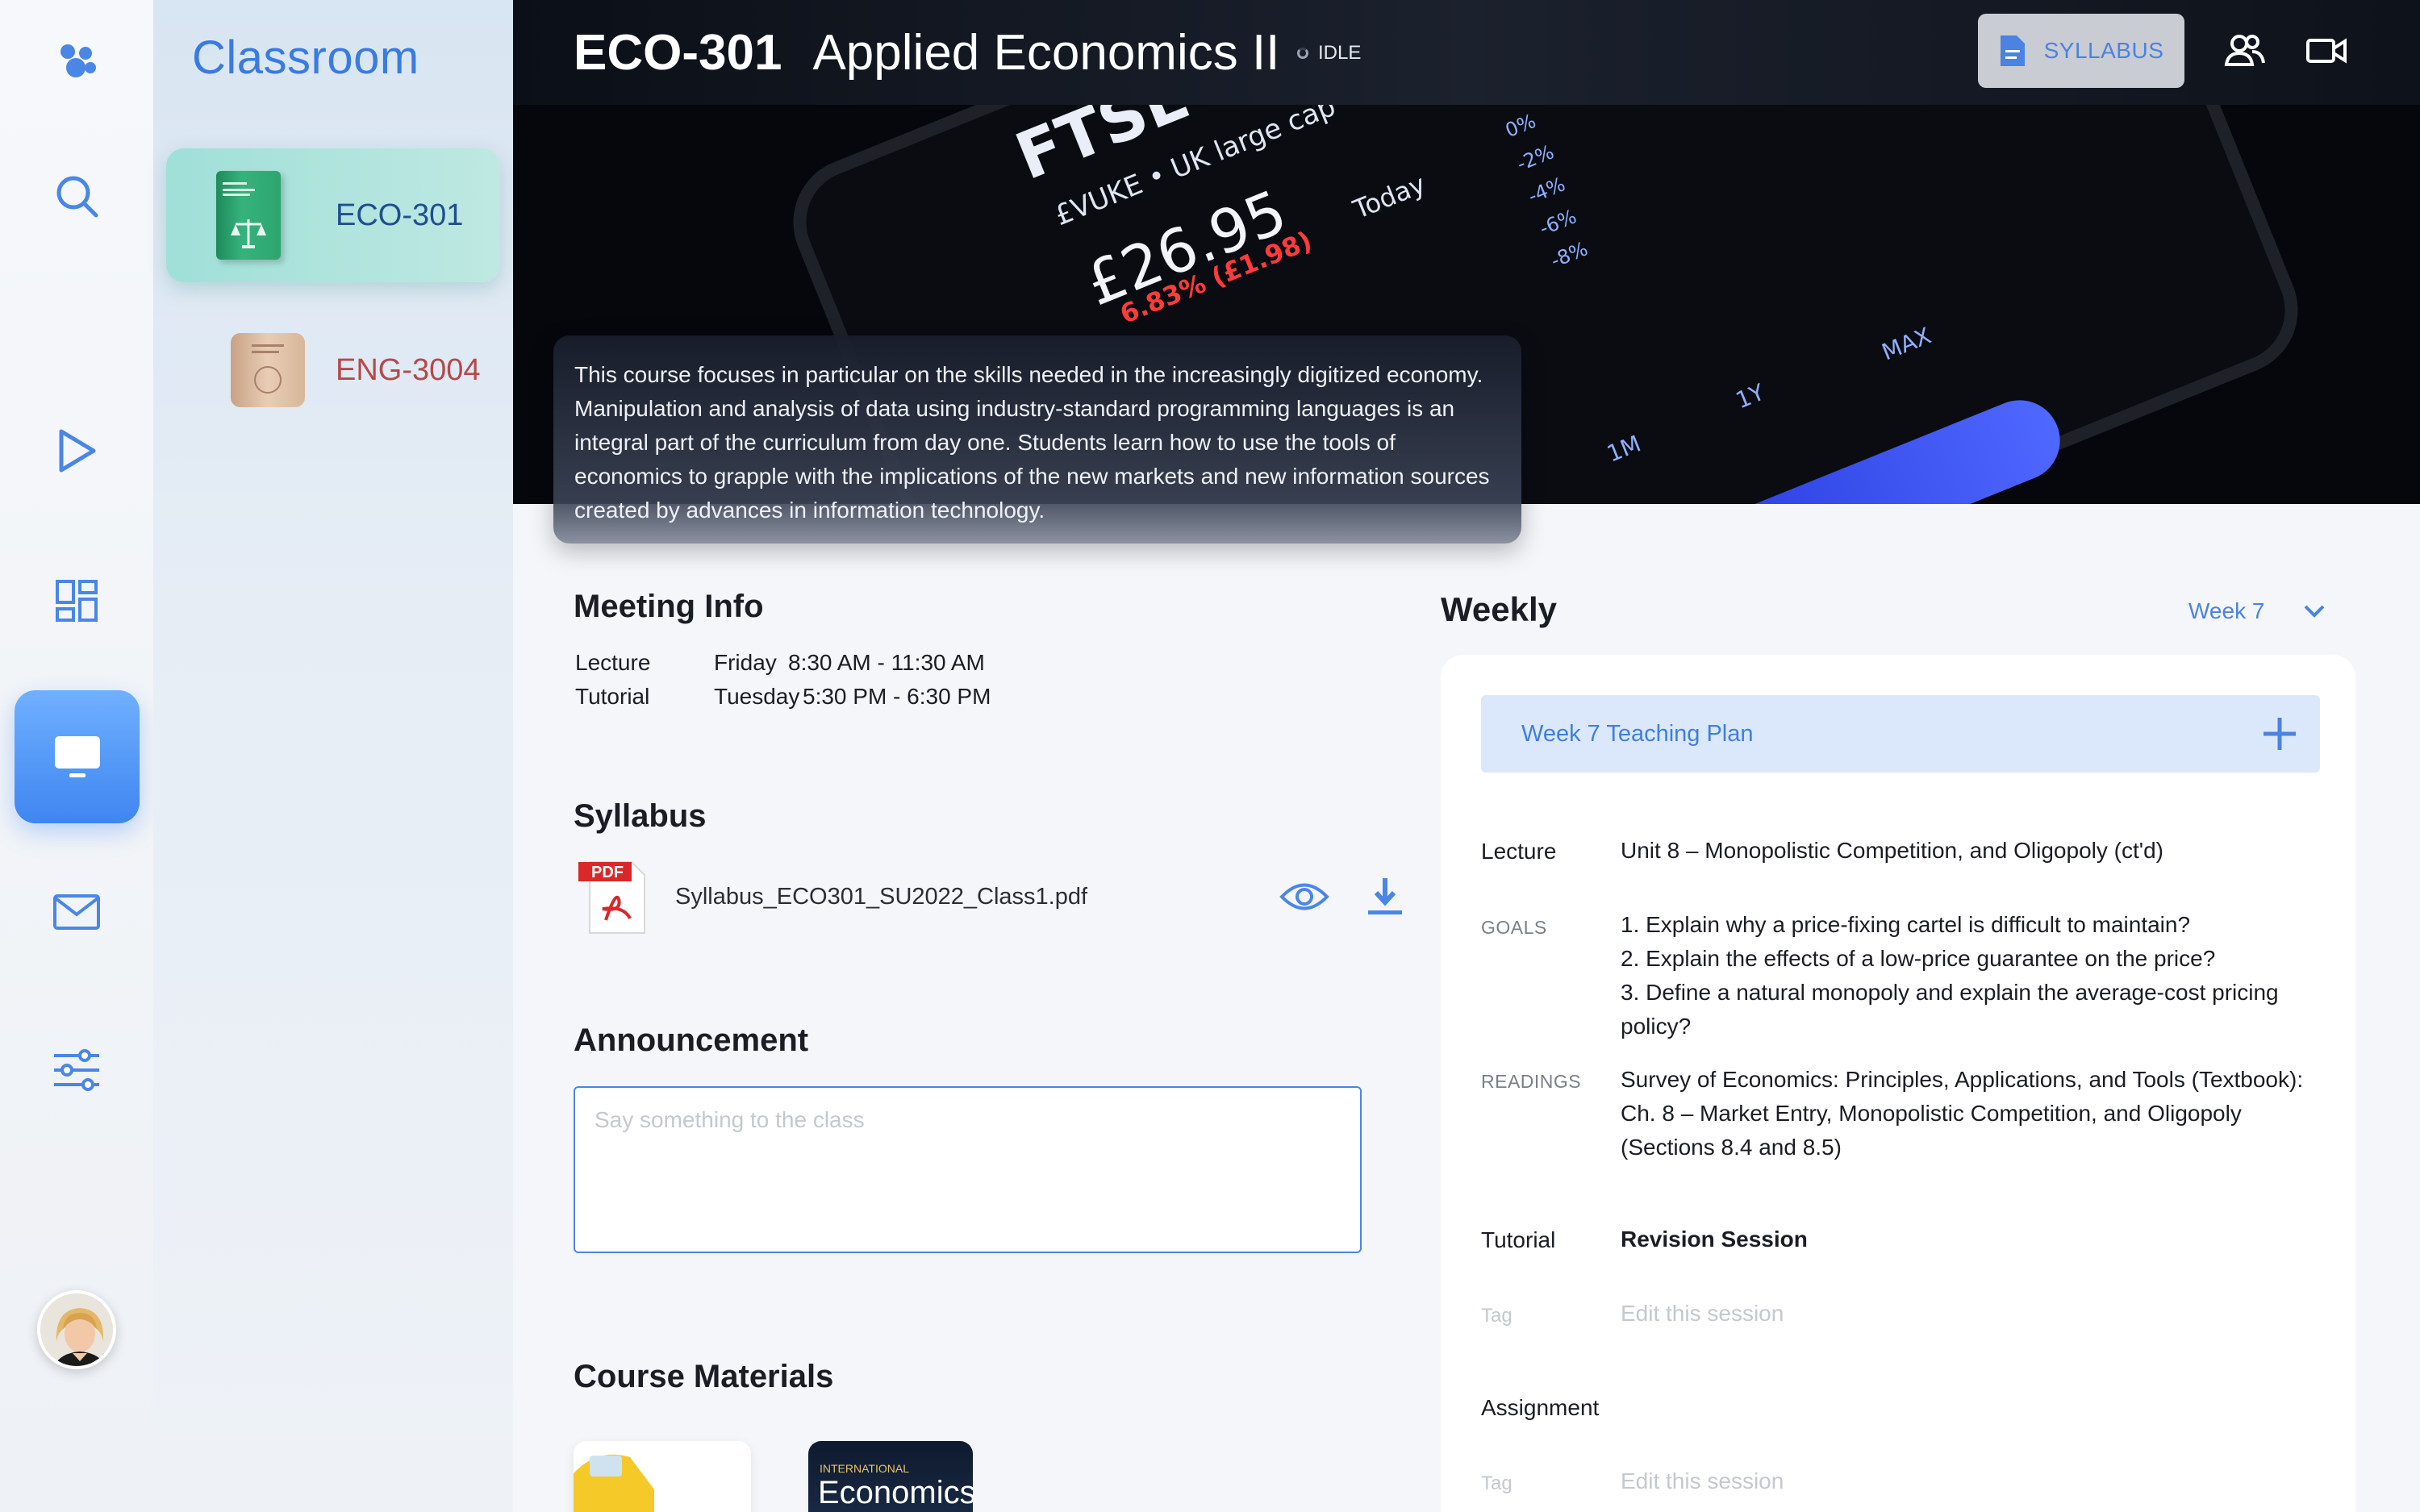 Image resolution: width=2420 pixels, height=1512 pixels. I want to click on app-title: Classroom, so click(305, 57).